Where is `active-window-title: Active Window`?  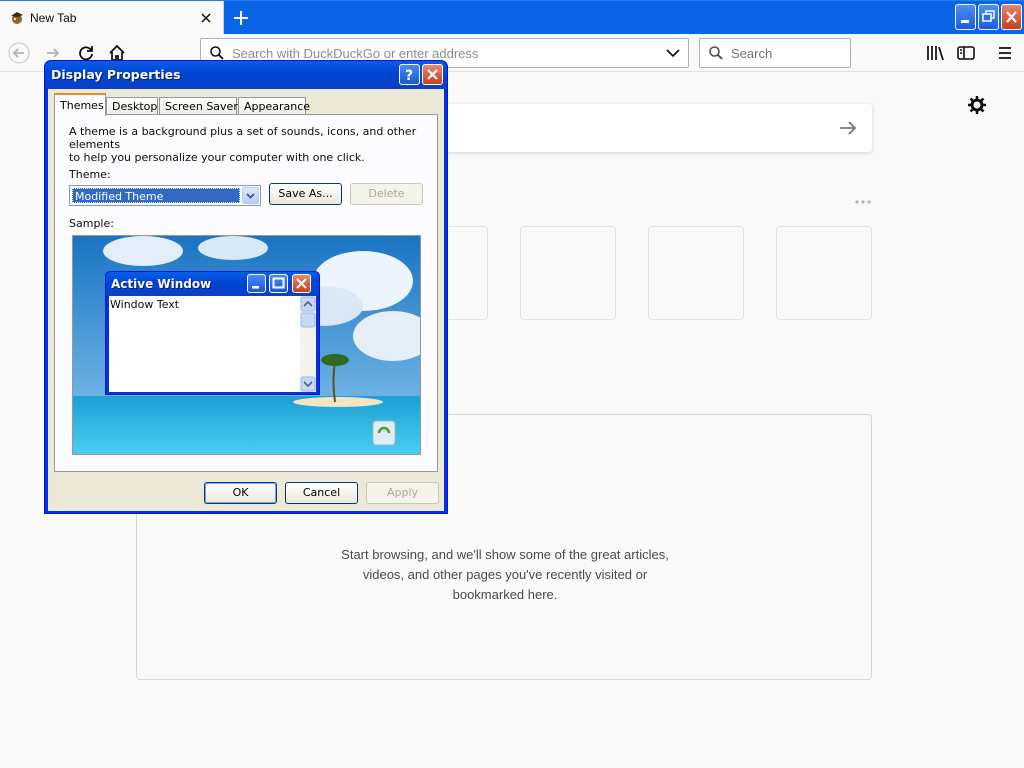 active-window-title: Active Window is located at coordinates (161, 284).